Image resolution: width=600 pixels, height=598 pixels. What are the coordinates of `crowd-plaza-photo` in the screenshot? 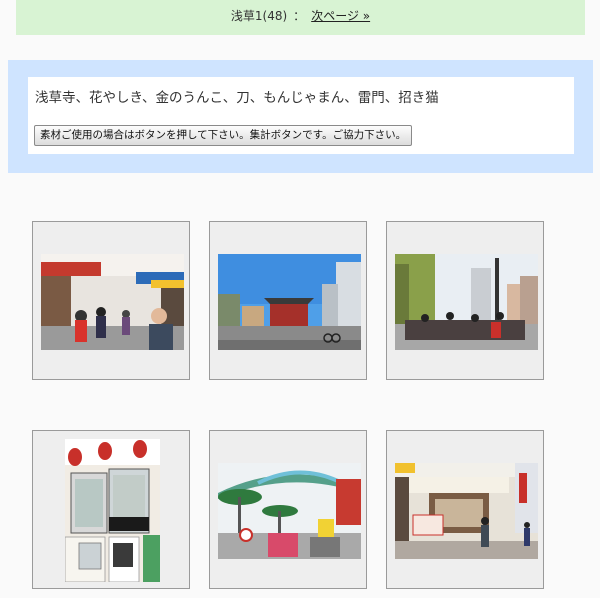 It's located at (466, 302).